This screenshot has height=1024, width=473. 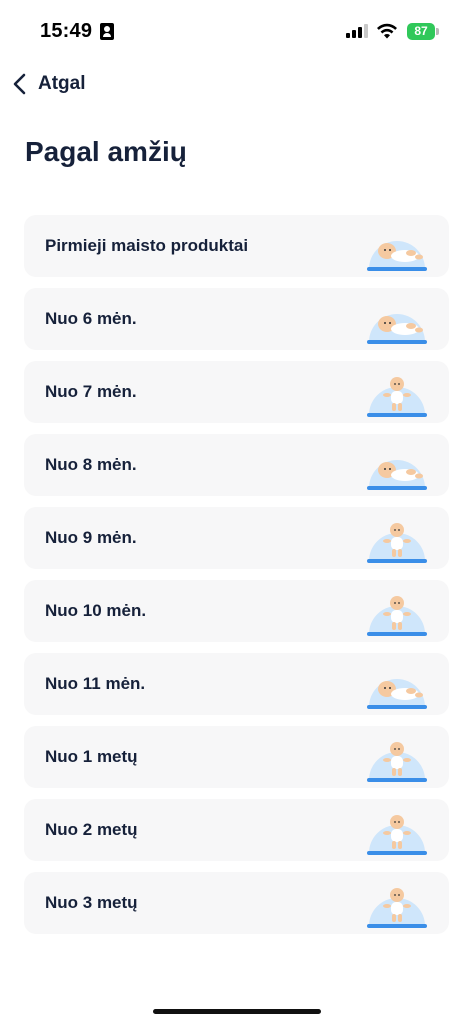 What do you see at coordinates (91, 391) in the screenshot?
I see `age-group-label: Nuo 7 mėn.` at bounding box center [91, 391].